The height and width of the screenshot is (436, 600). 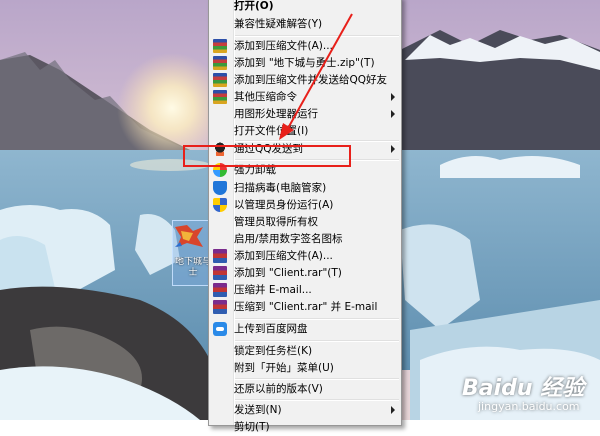 I want to click on annotation-arrow-head-icon, so click(x=286, y=131).